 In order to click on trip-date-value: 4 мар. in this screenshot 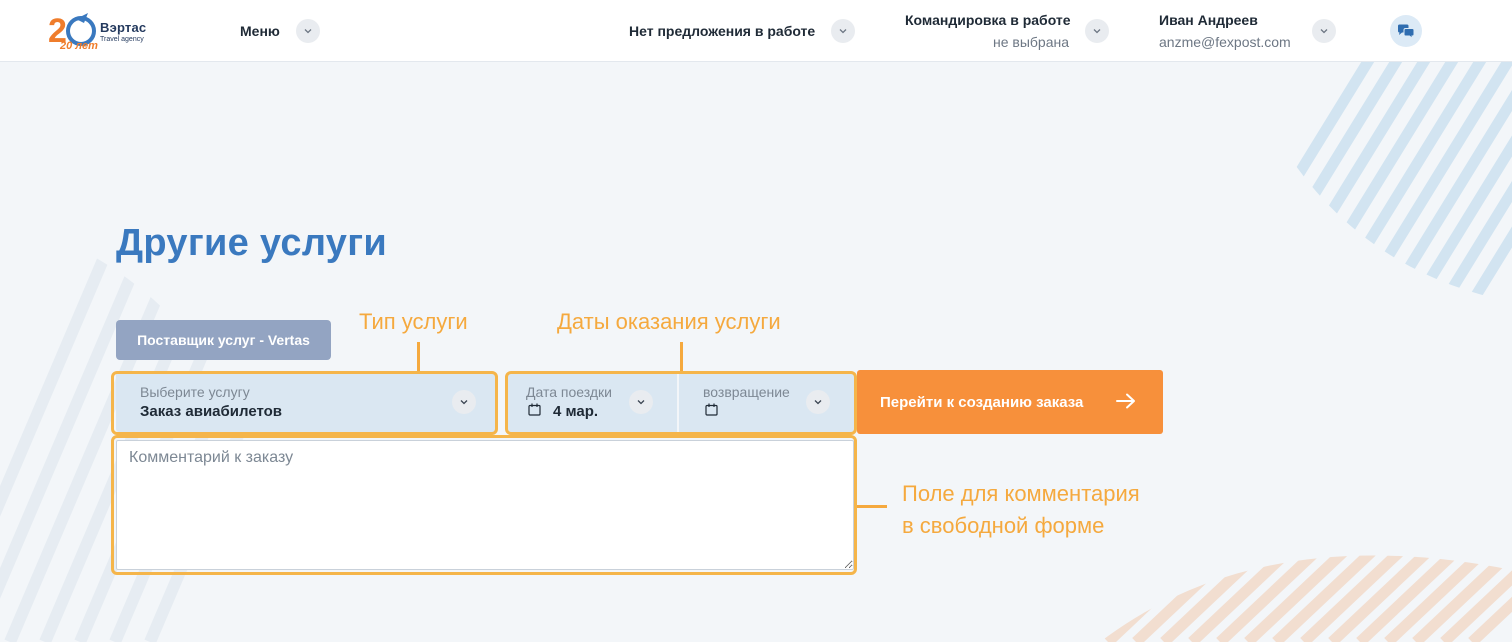, I will do `click(575, 411)`.